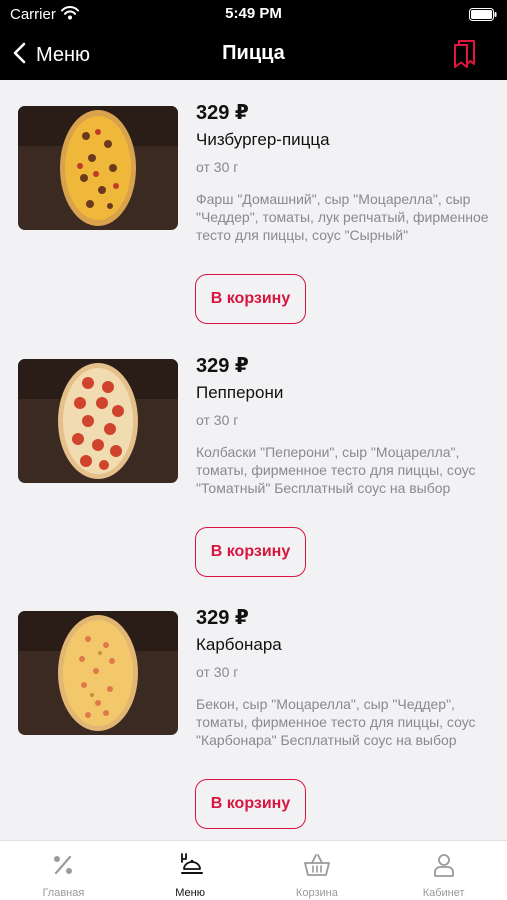 The height and width of the screenshot is (900, 507). I want to click on tab-menu: Меню, so click(190, 870).